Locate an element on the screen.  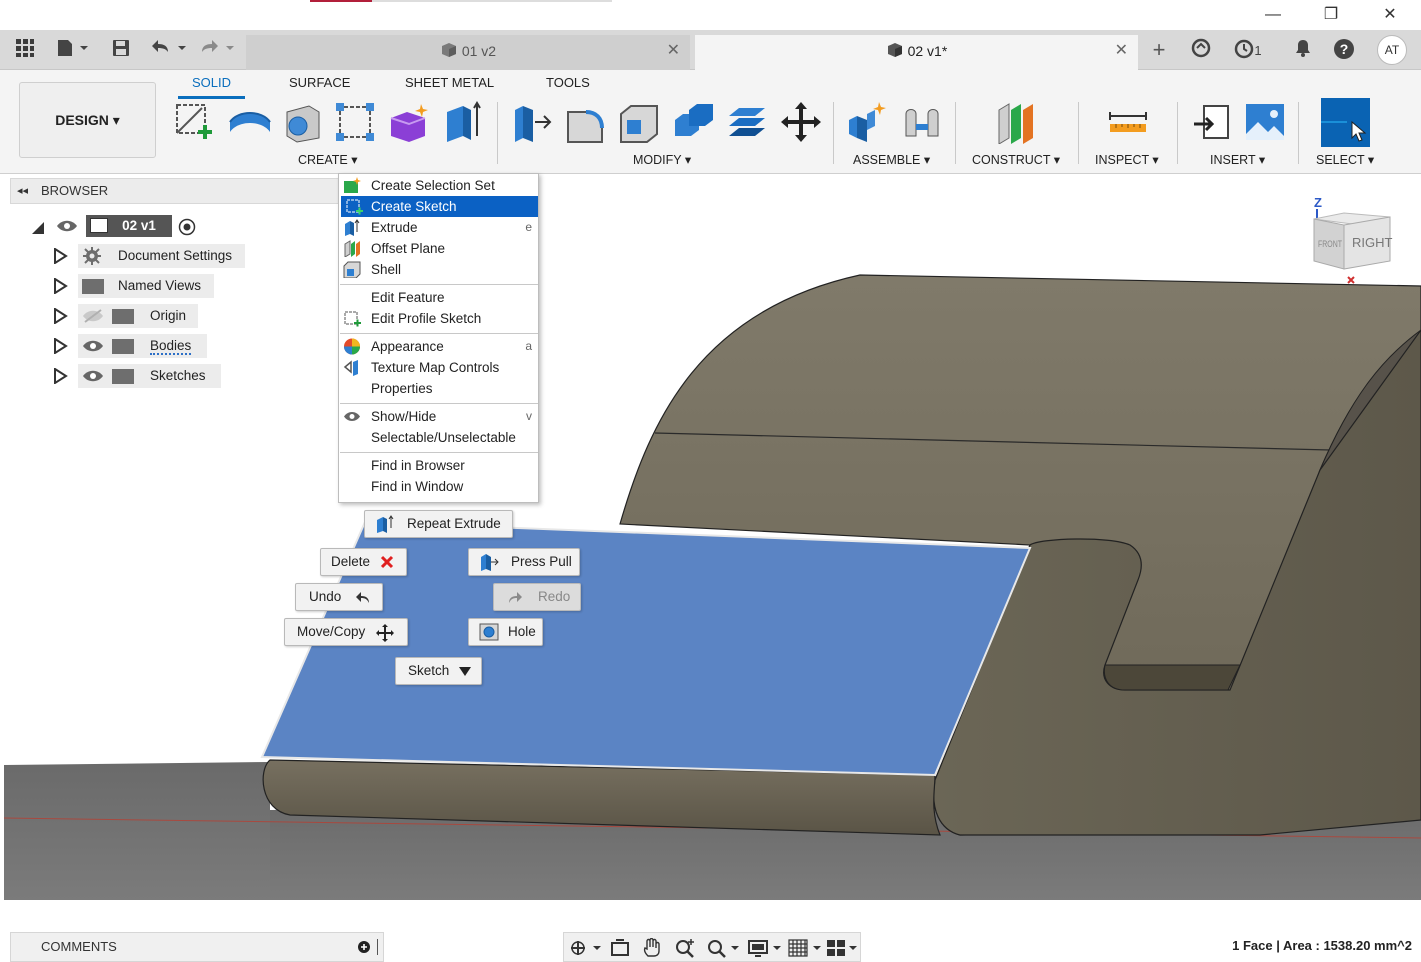
browser-node-sketches: Sketches is located at coordinates (125, 376).